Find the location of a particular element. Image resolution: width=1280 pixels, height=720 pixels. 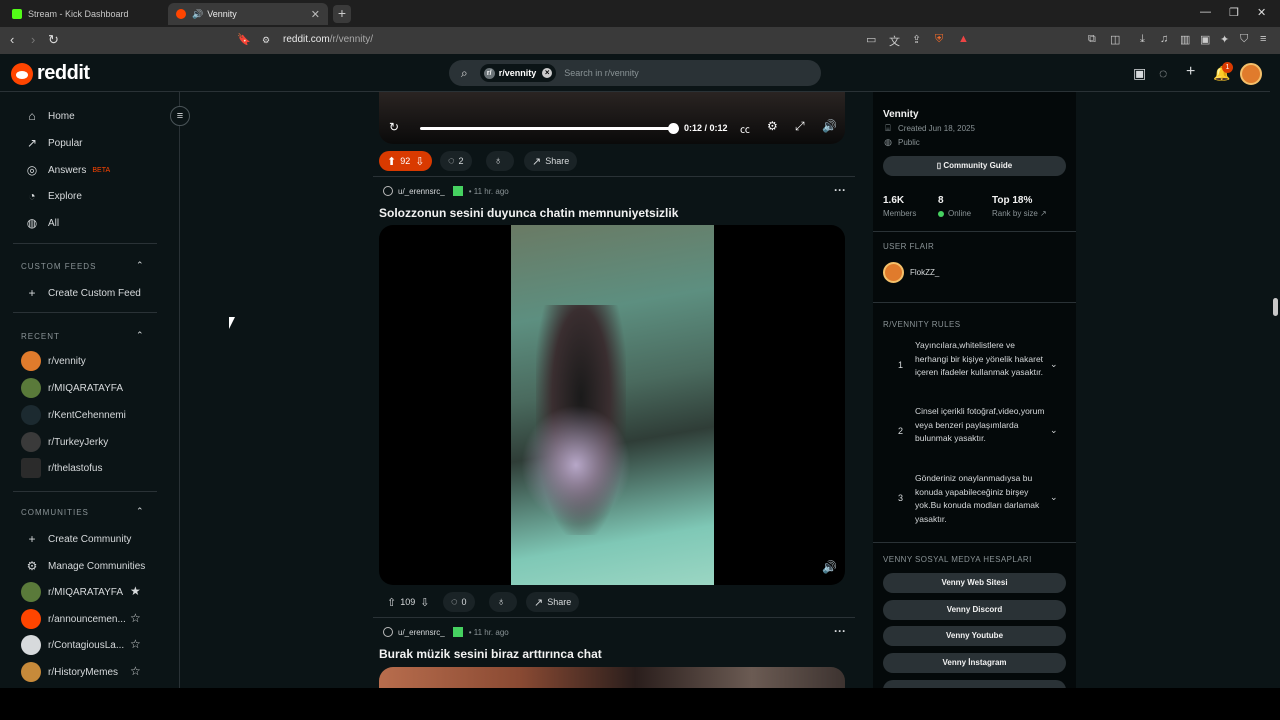

nav-all: ◍ All is located at coordinates (42, 223).